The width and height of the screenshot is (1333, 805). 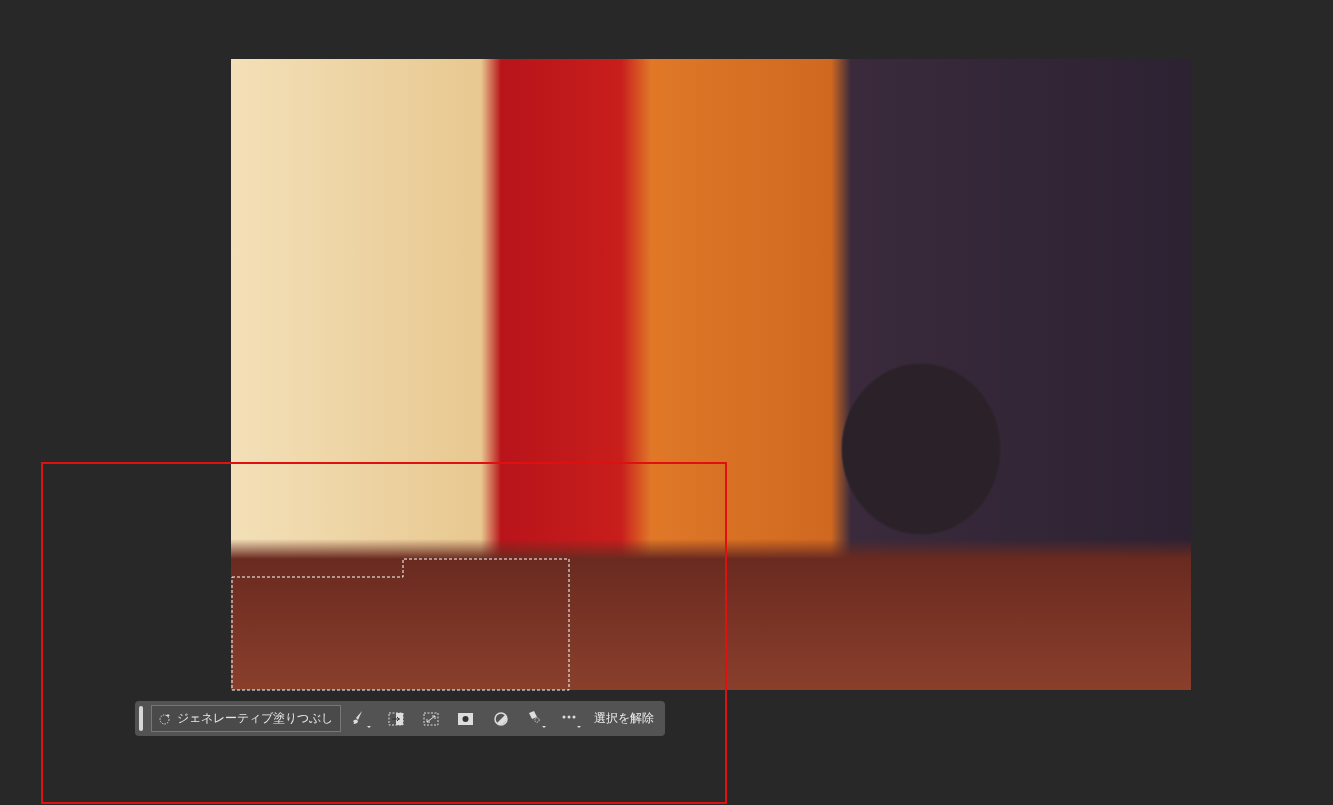 I want to click on sparkle-selection-icon, so click(x=165, y=718).